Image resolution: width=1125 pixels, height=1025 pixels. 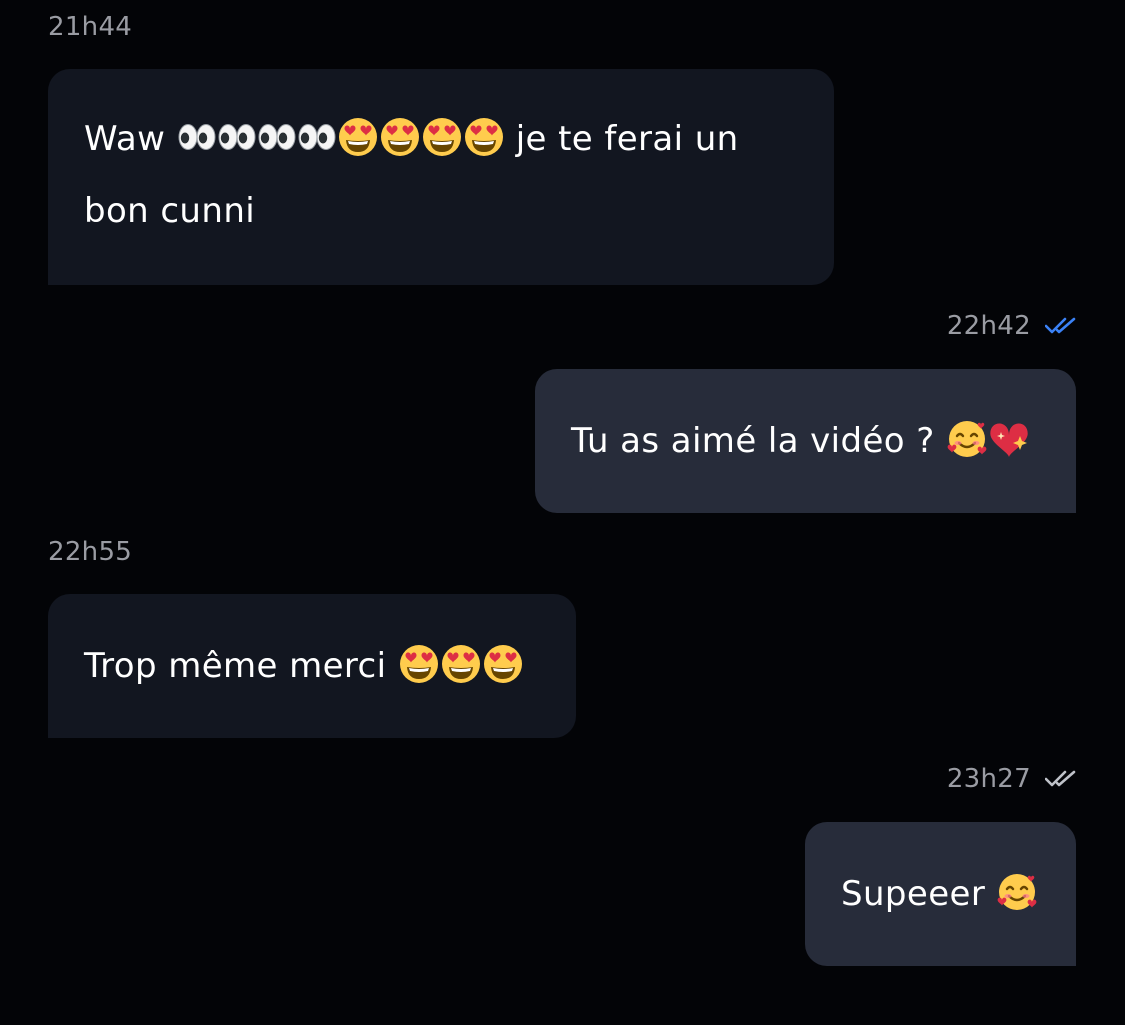 I want to click on message-meta: 22h42, so click(x=1012, y=326).